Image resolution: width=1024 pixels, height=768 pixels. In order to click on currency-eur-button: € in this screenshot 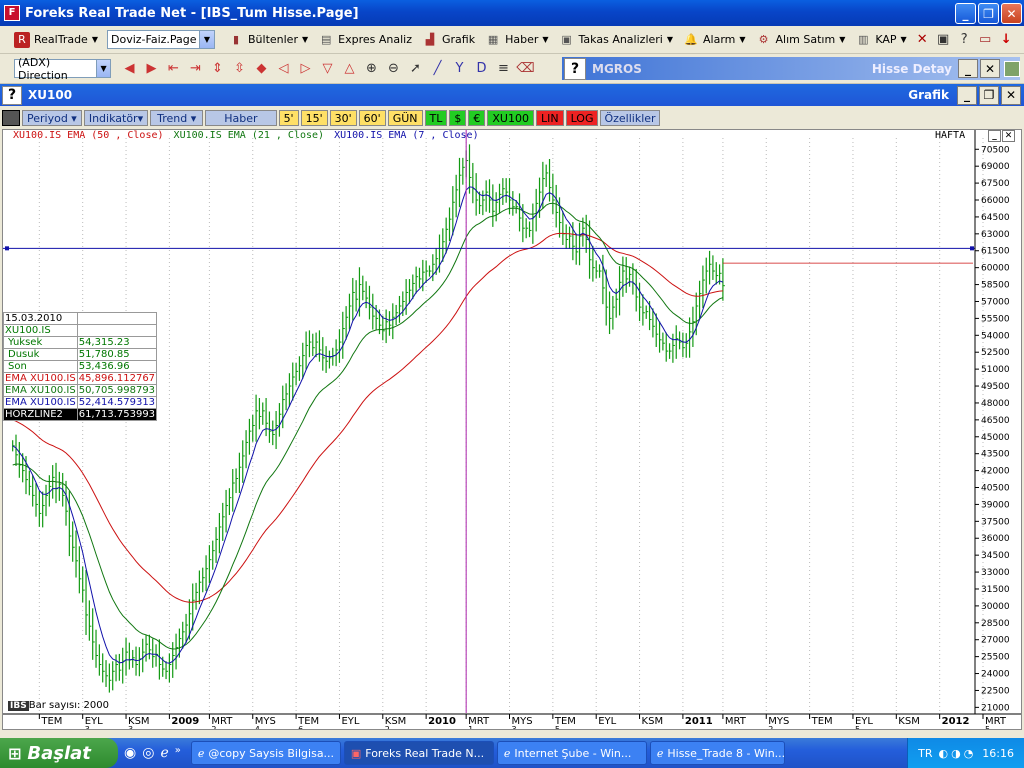, I will do `click(477, 118)`.